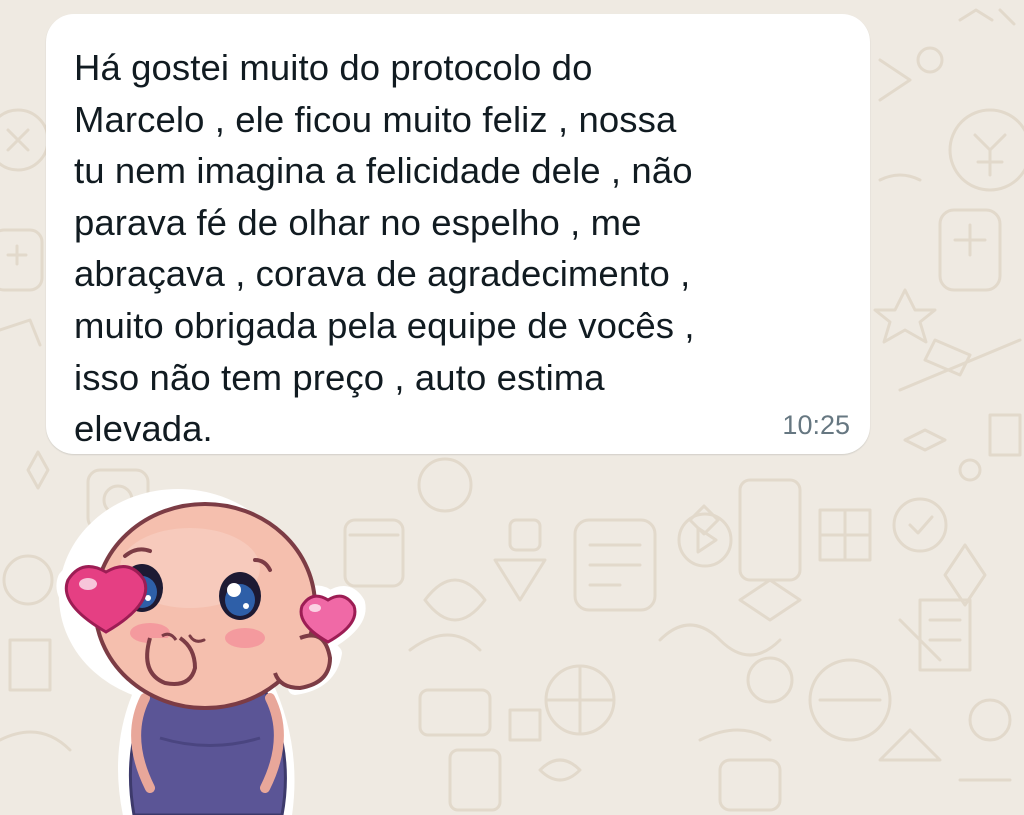 This screenshot has height=815, width=1024. Describe the element at coordinates (816, 425) in the screenshot. I see `message-timestamp: 10:25` at that location.